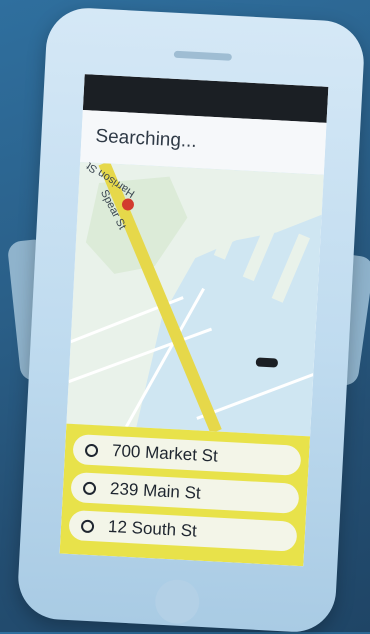 The height and width of the screenshot is (634, 370). I want to click on destination-label: 700 Market St, so click(165, 453).